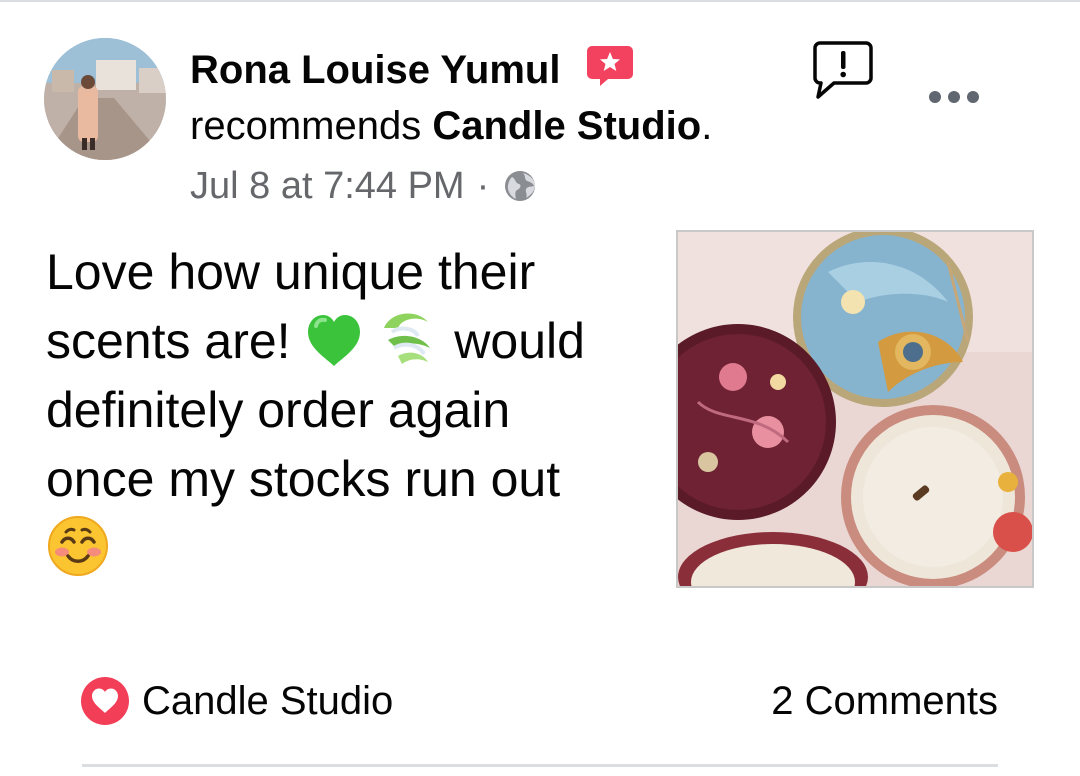 Image resolution: width=1080 pixels, height=776 pixels. Describe the element at coordinates (105, 701) in the screenshot. I see `heart-icon` at that location.